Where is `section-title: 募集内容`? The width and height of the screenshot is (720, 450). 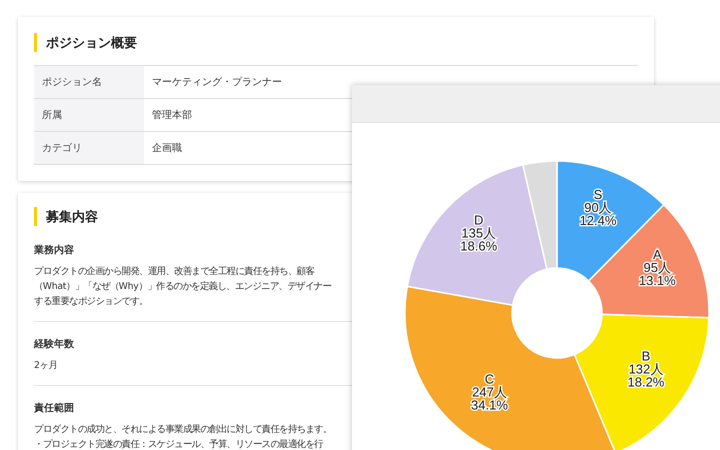
section-title: 募集内容 is located at coordinates (72, 217).